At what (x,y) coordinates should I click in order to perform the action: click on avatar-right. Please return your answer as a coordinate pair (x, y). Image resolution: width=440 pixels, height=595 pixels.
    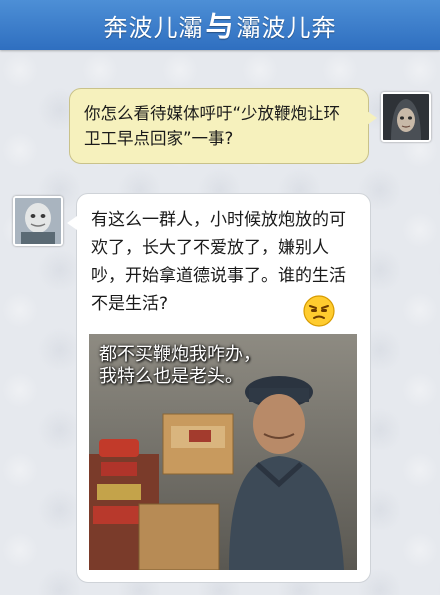
    Looking at the image, I should click on (406, 117).